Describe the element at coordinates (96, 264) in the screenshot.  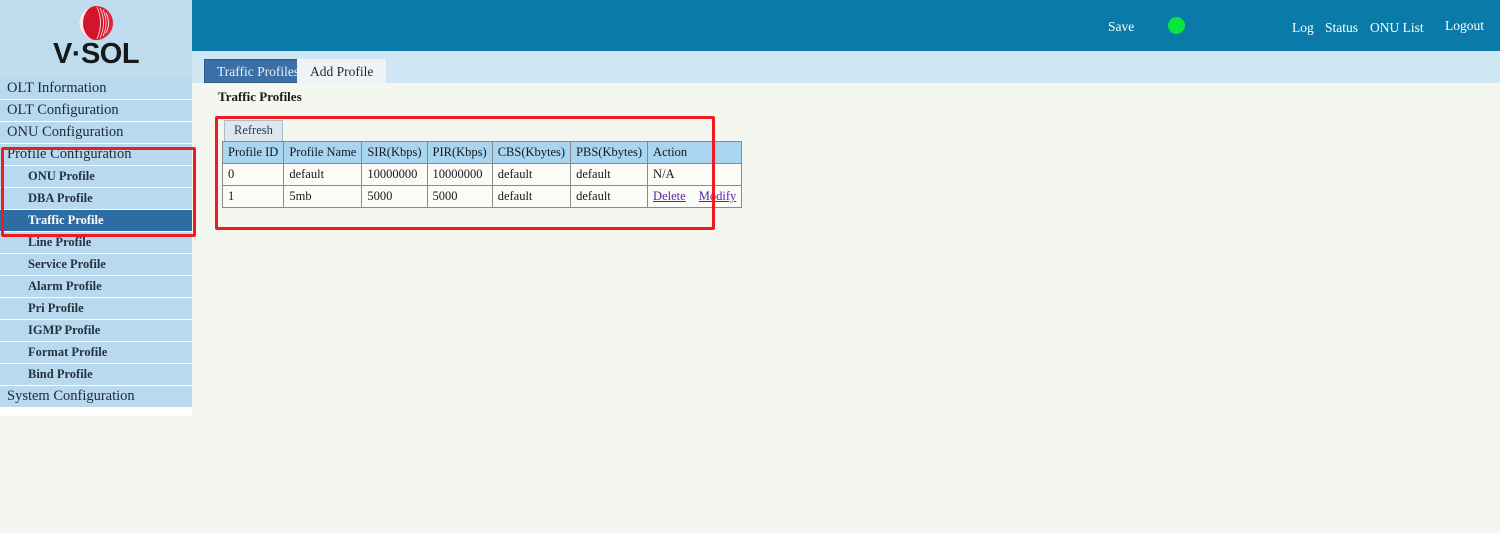
I see `sidebar-item-service-profile: Service Profile` at that location.